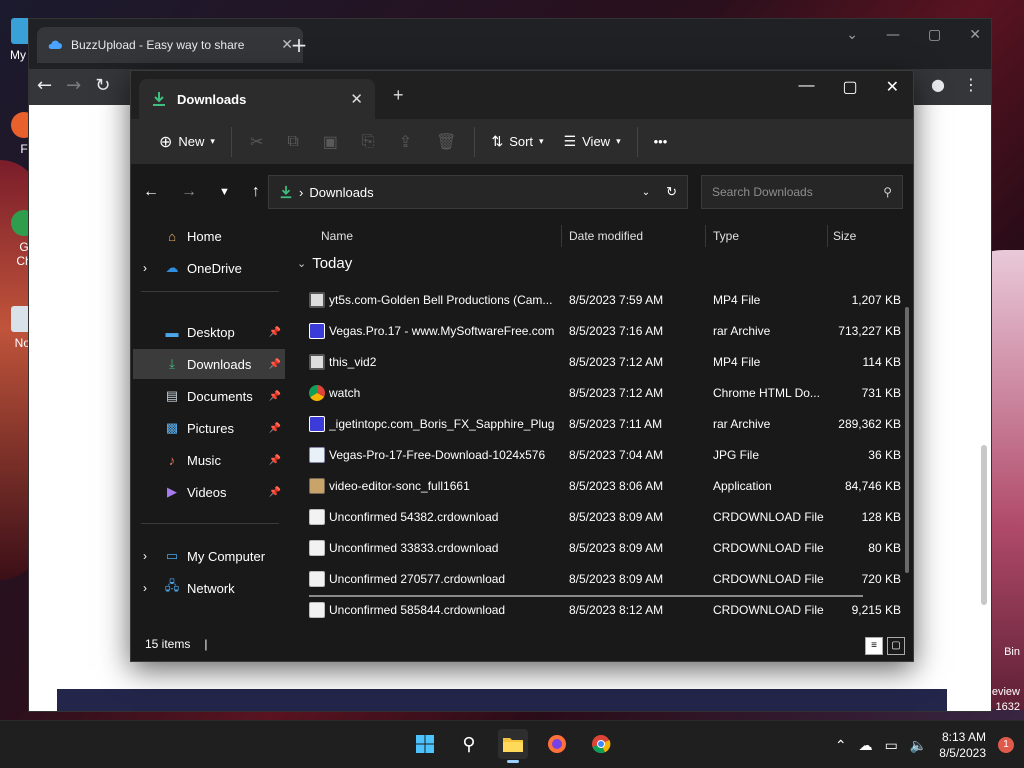  Describe the element at coordinates (874, 646) in the screenshot. I see `details-view-icon: ≡` at that location.